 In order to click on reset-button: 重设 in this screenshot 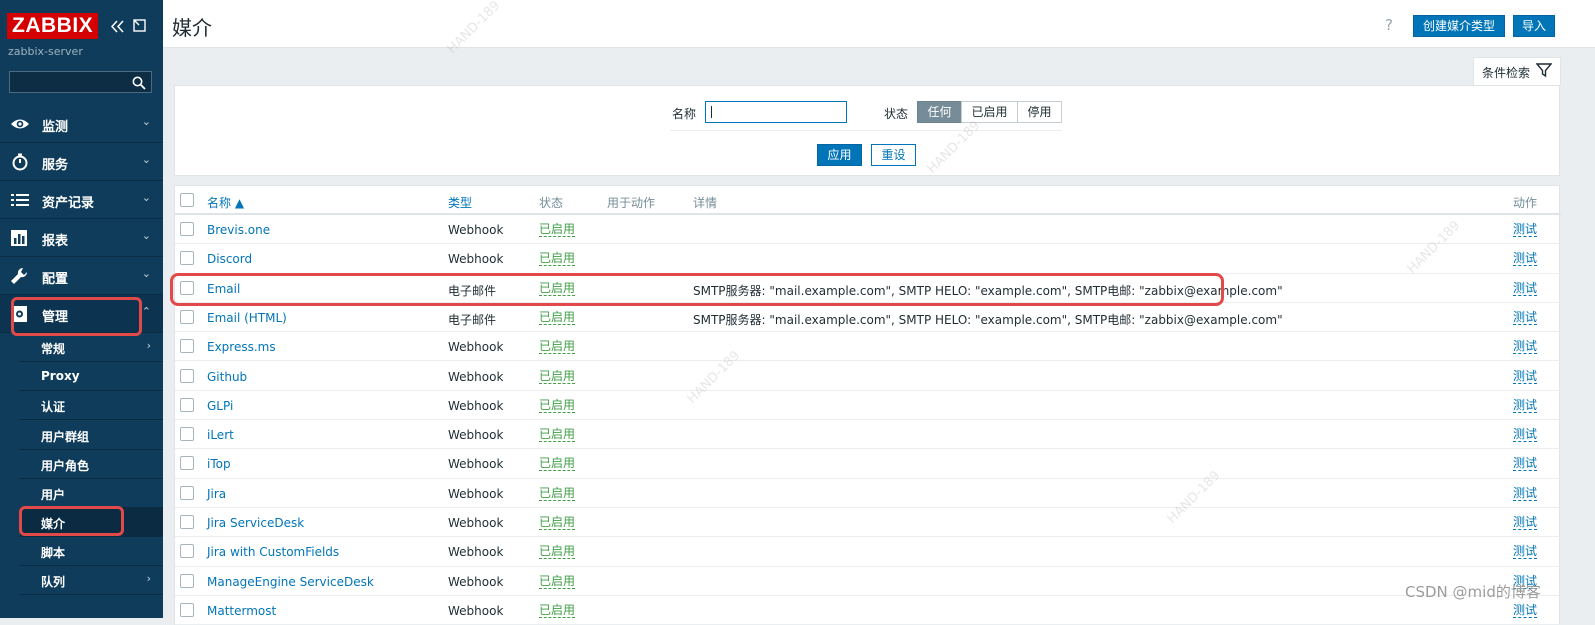, I will do `click(893, 155)`.